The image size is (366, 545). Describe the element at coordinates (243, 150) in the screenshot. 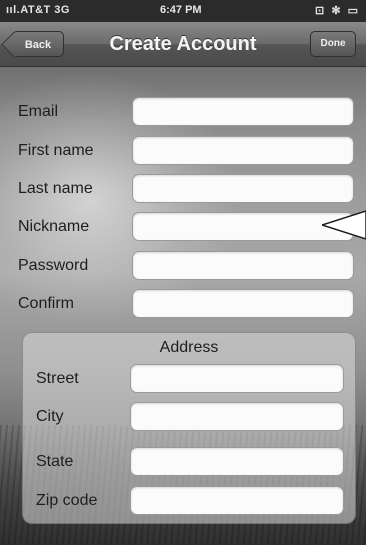

I see `first-name-field` at that location.